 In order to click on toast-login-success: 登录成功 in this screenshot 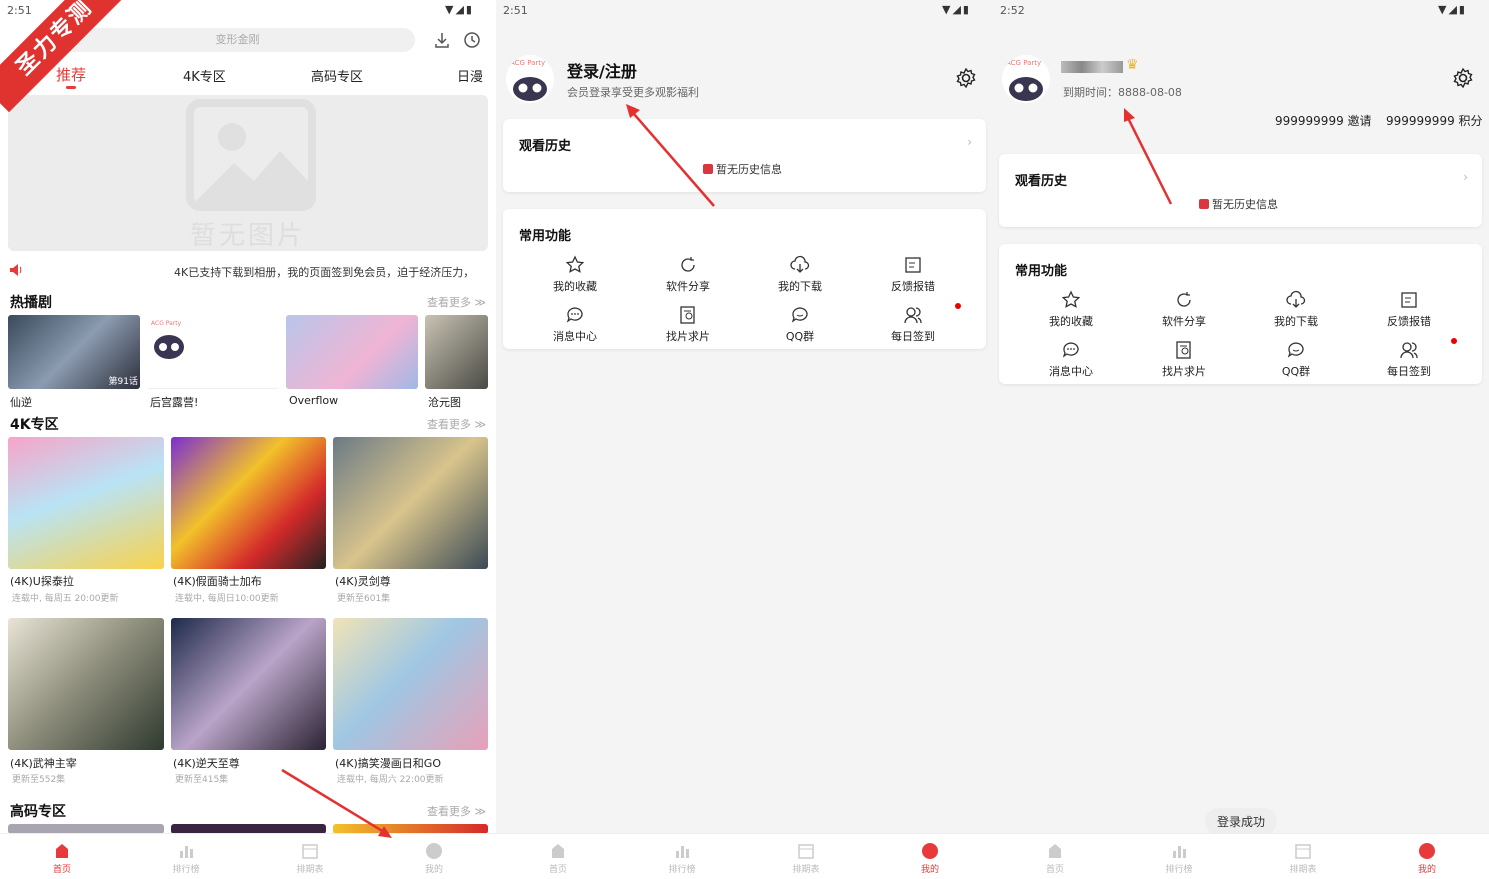, I will do `click(1241, 821)`.